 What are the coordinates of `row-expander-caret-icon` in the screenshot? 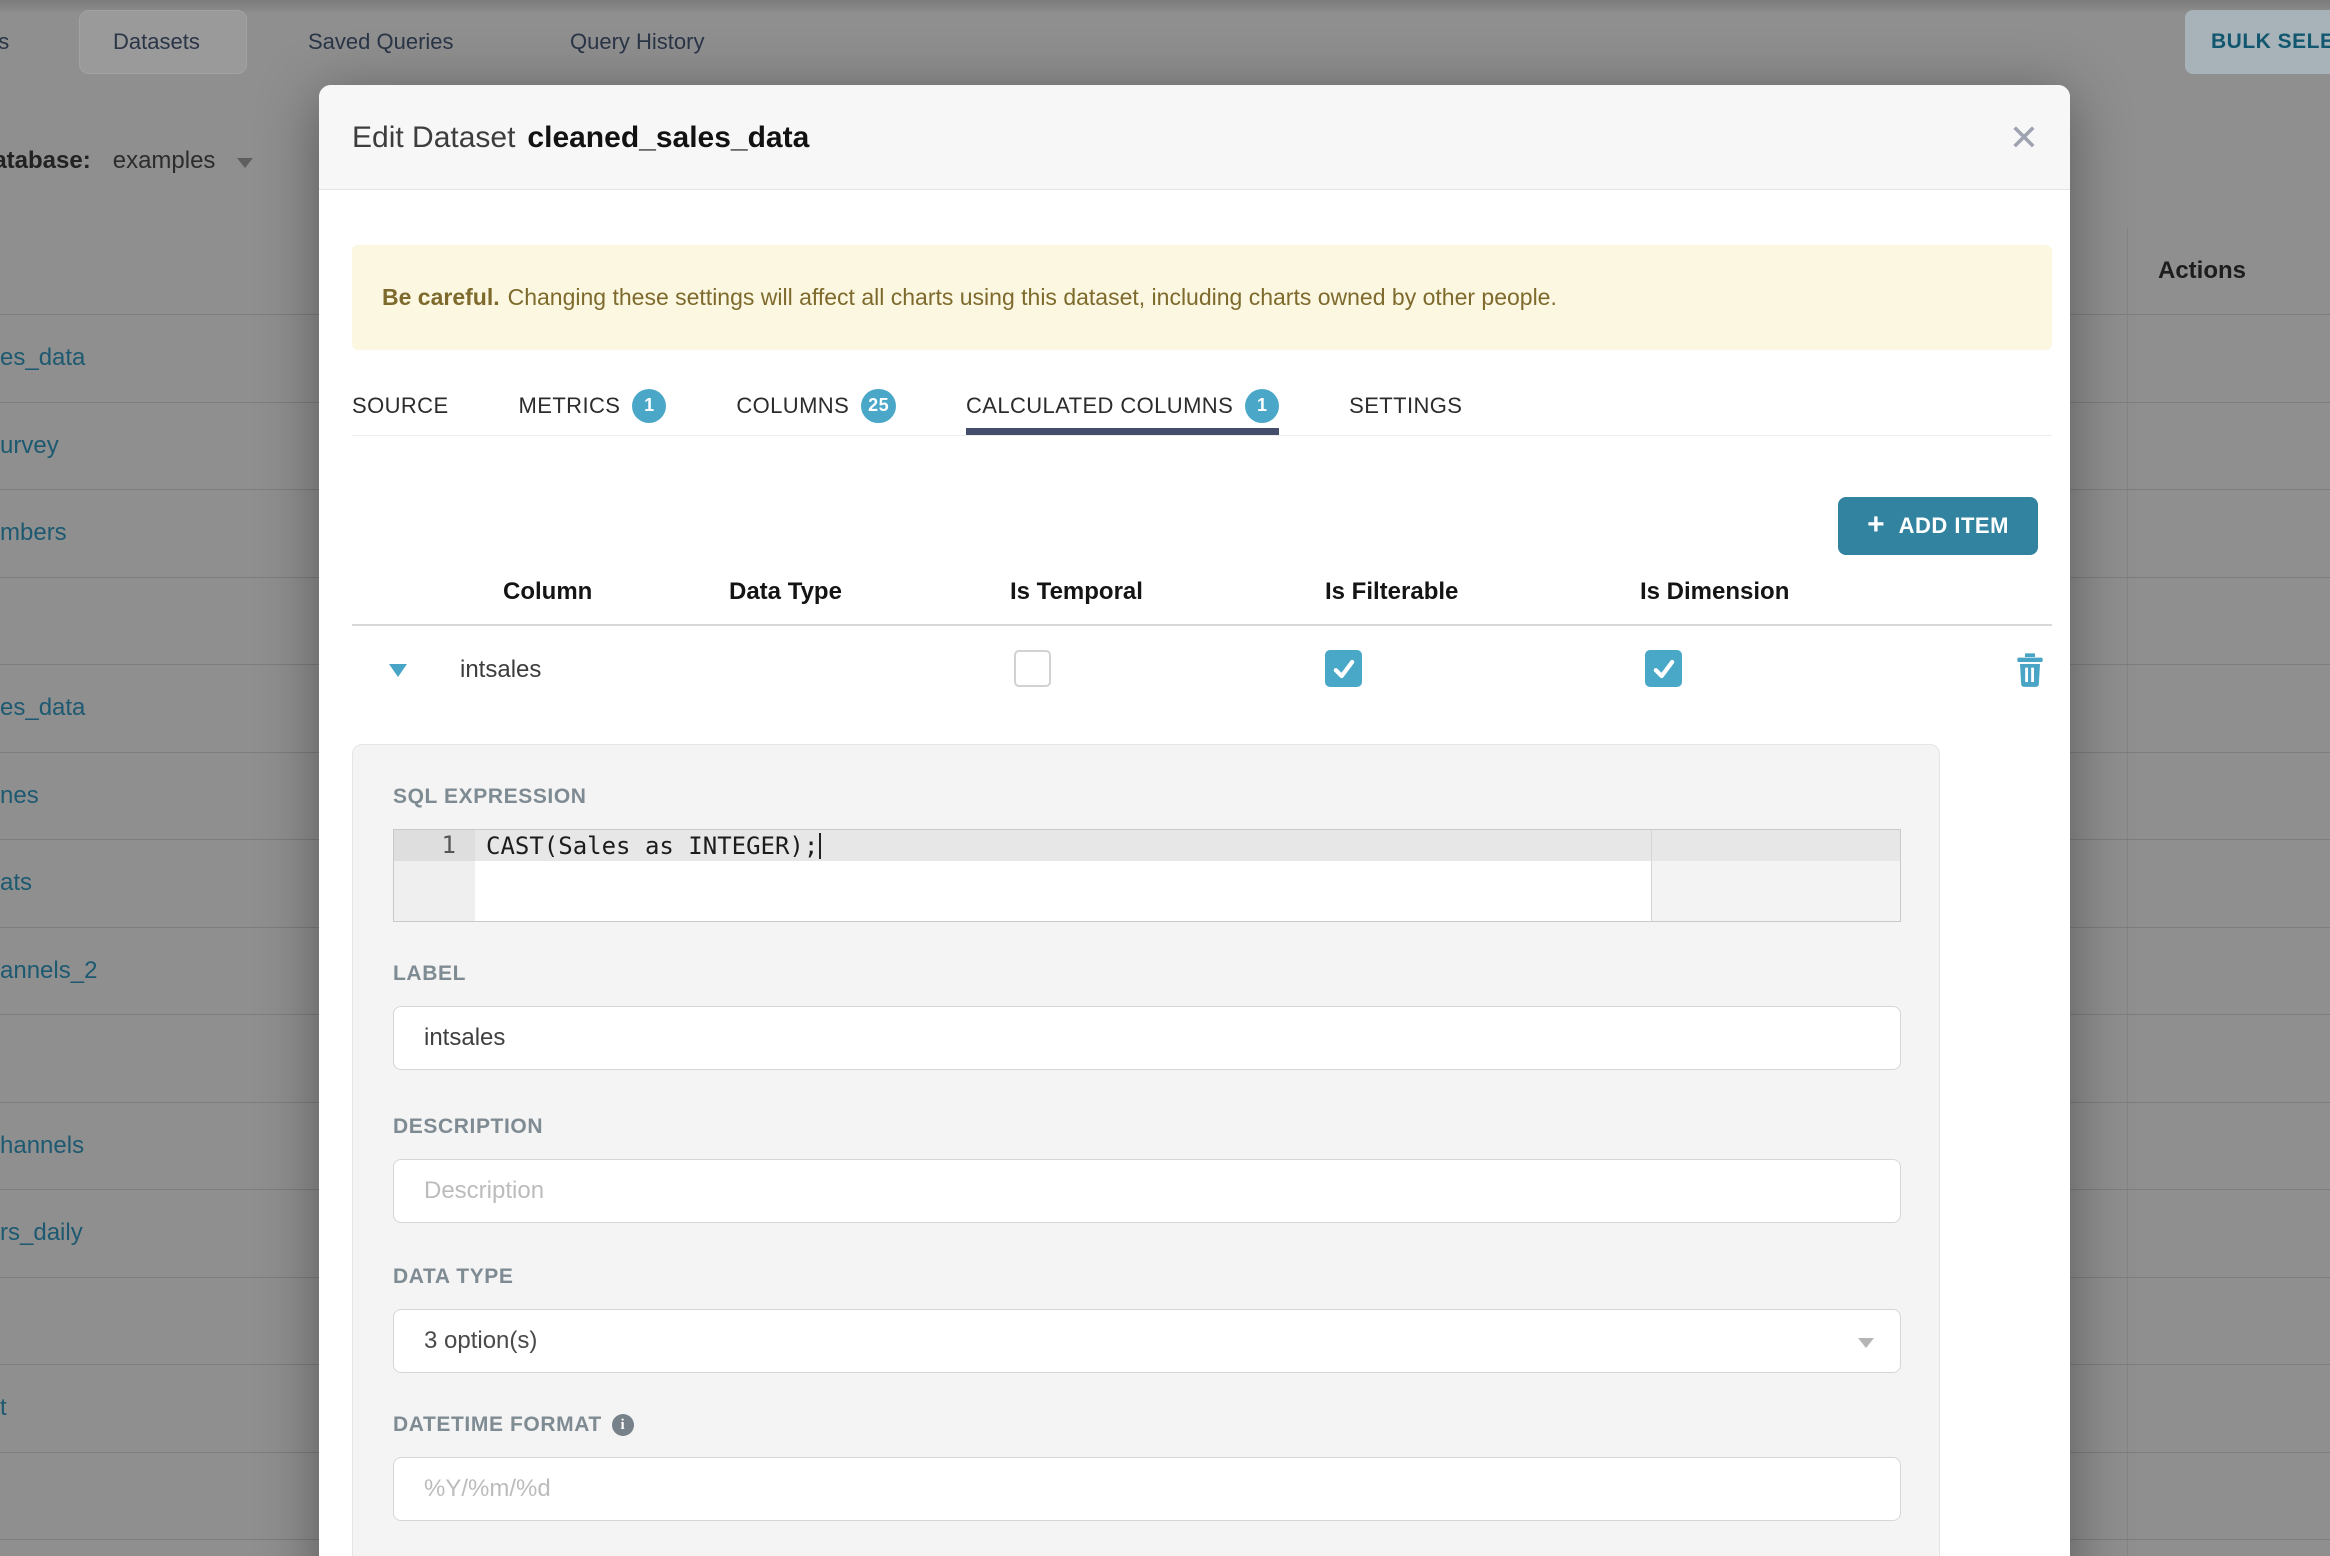 It's located at (398, 670).